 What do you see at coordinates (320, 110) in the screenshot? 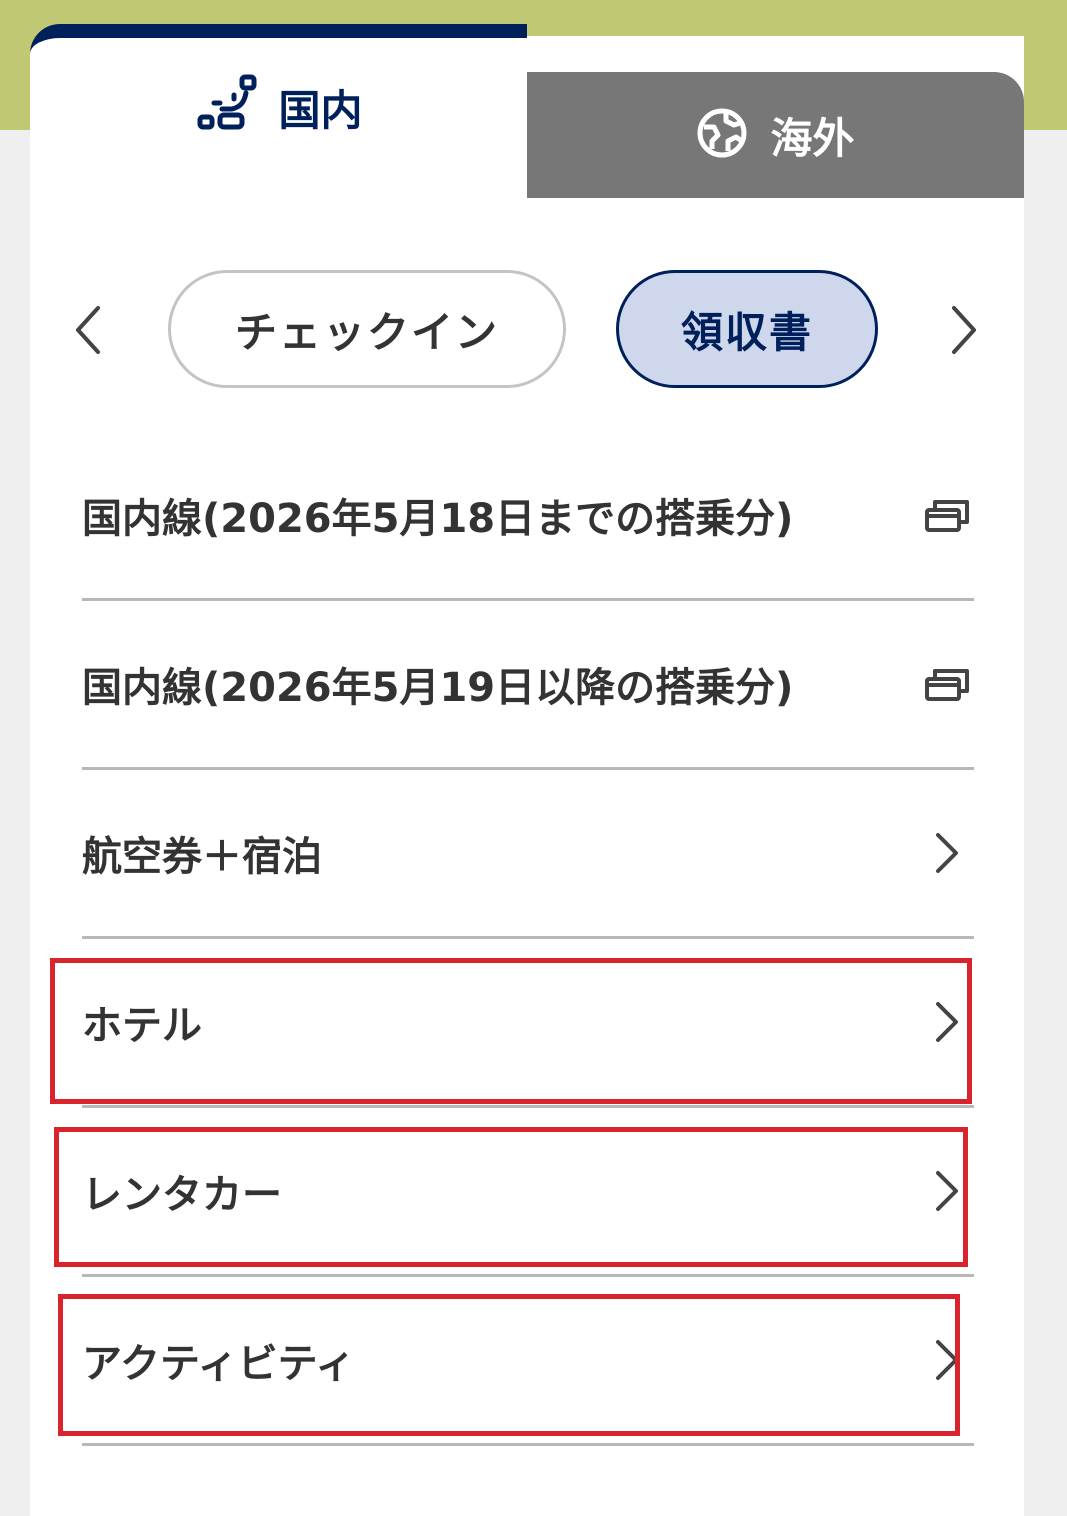
I see `tab-domestic-label: 国内` at bounding box center [320, 110].